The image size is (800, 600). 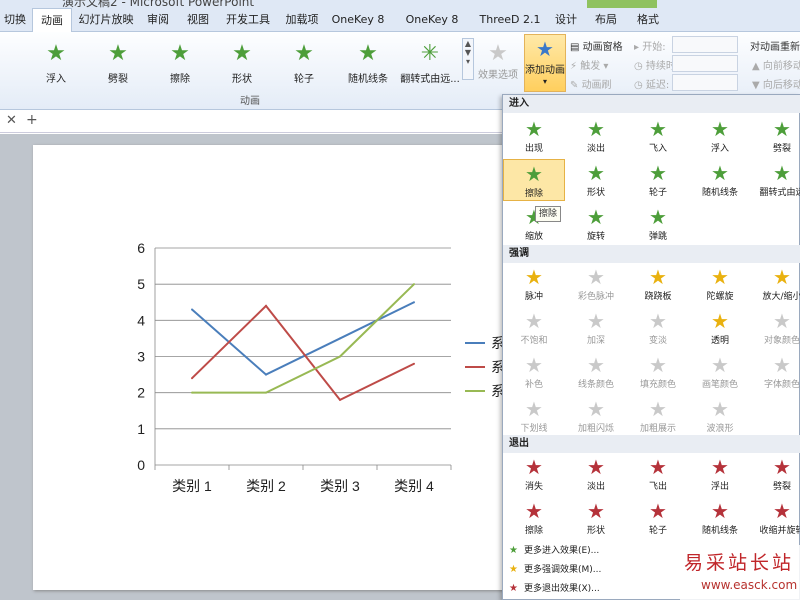 What do you see at coordinates (198, 20) in the screenshot?
I see `tab-view: 视图` at bounding box center [198, 20].